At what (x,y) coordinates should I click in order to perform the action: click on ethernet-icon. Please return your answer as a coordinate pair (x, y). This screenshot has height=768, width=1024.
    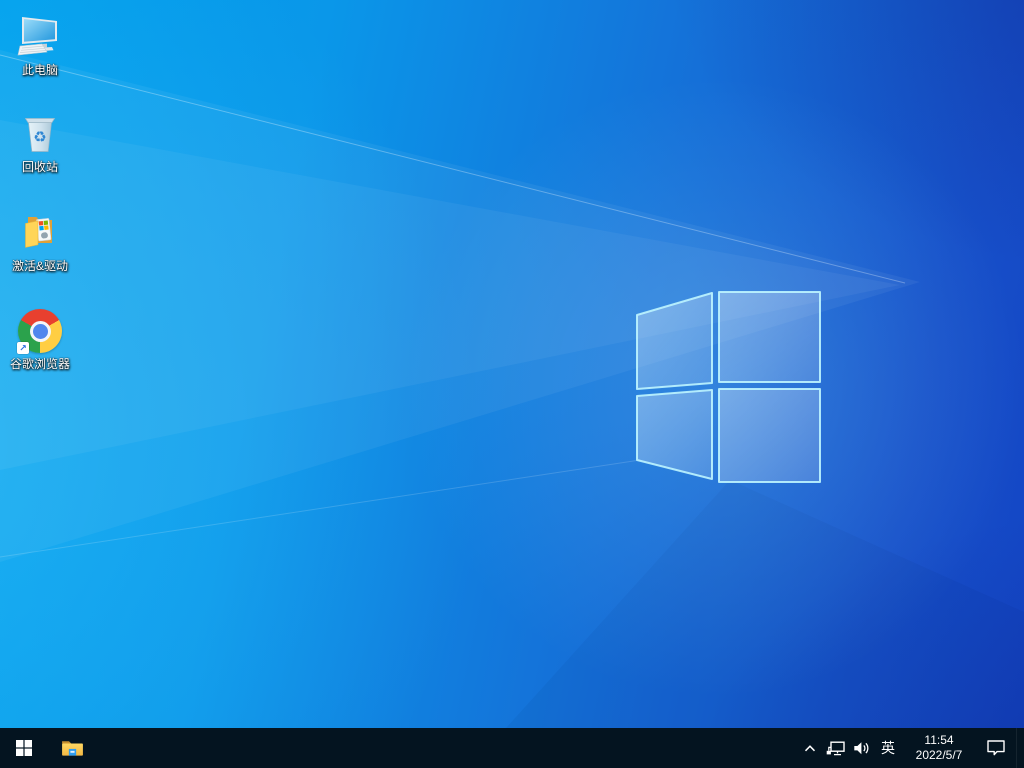
    Looking at the image, I should click on (835, 748).